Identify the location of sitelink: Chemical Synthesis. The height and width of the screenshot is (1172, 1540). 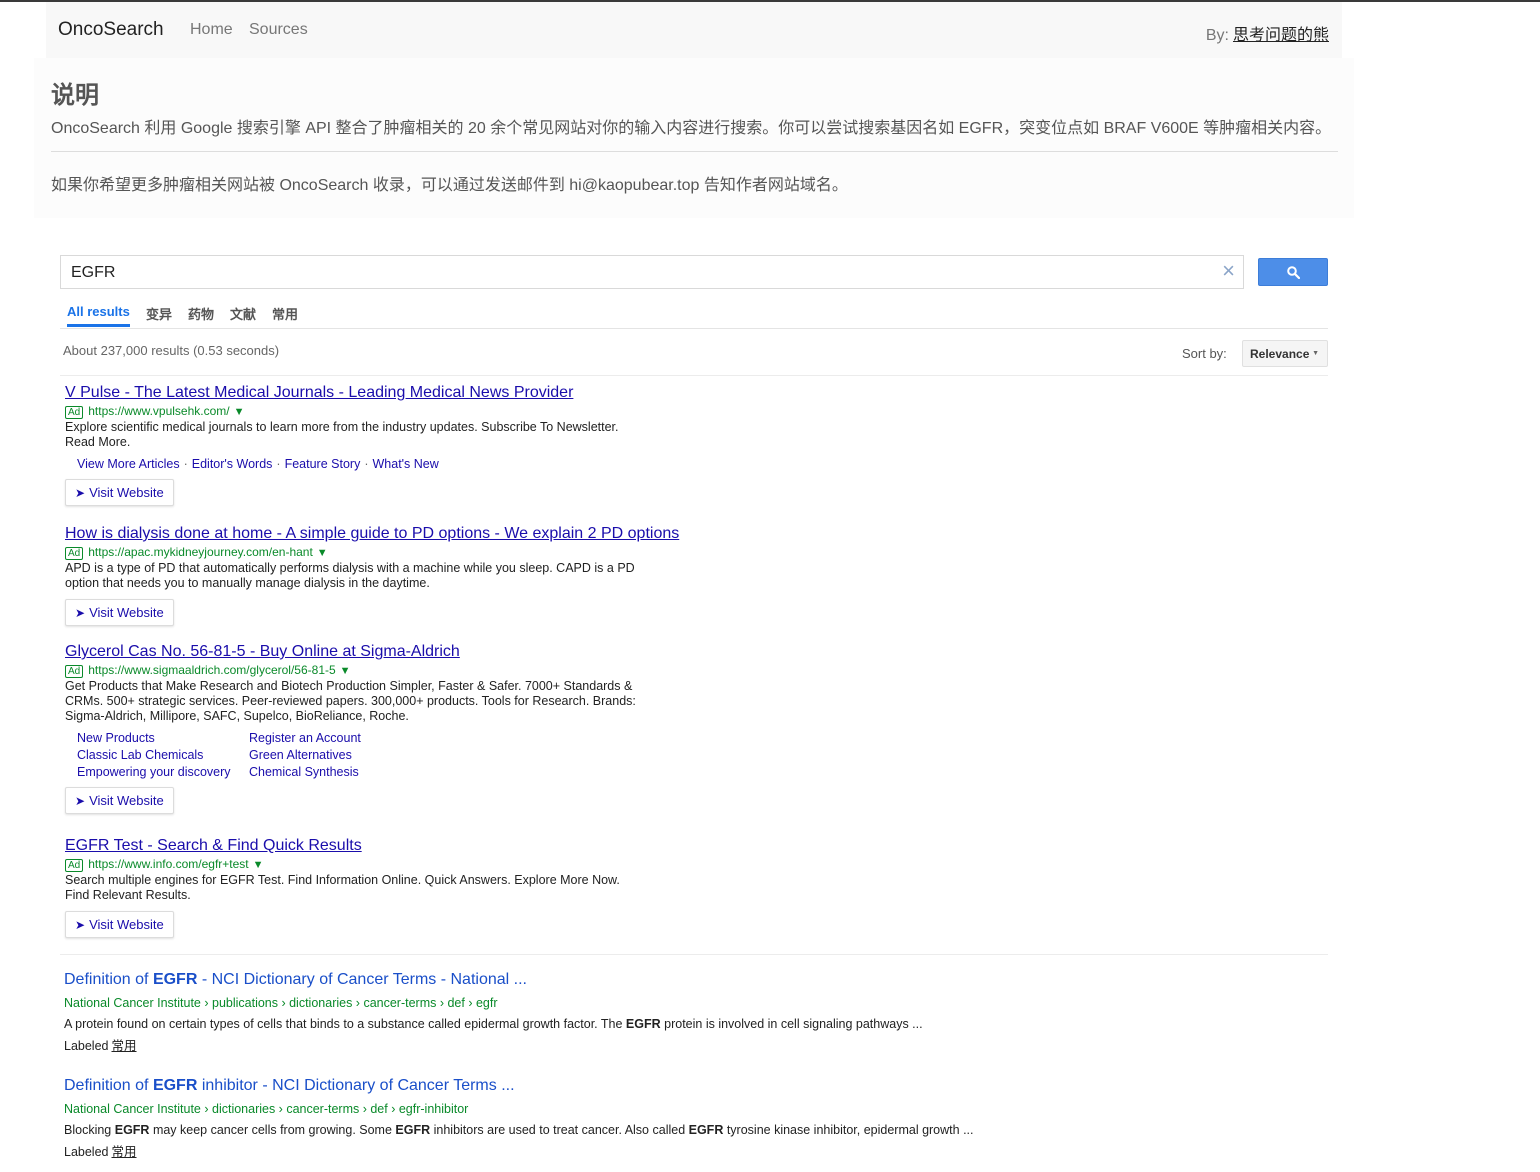
(349, 772).